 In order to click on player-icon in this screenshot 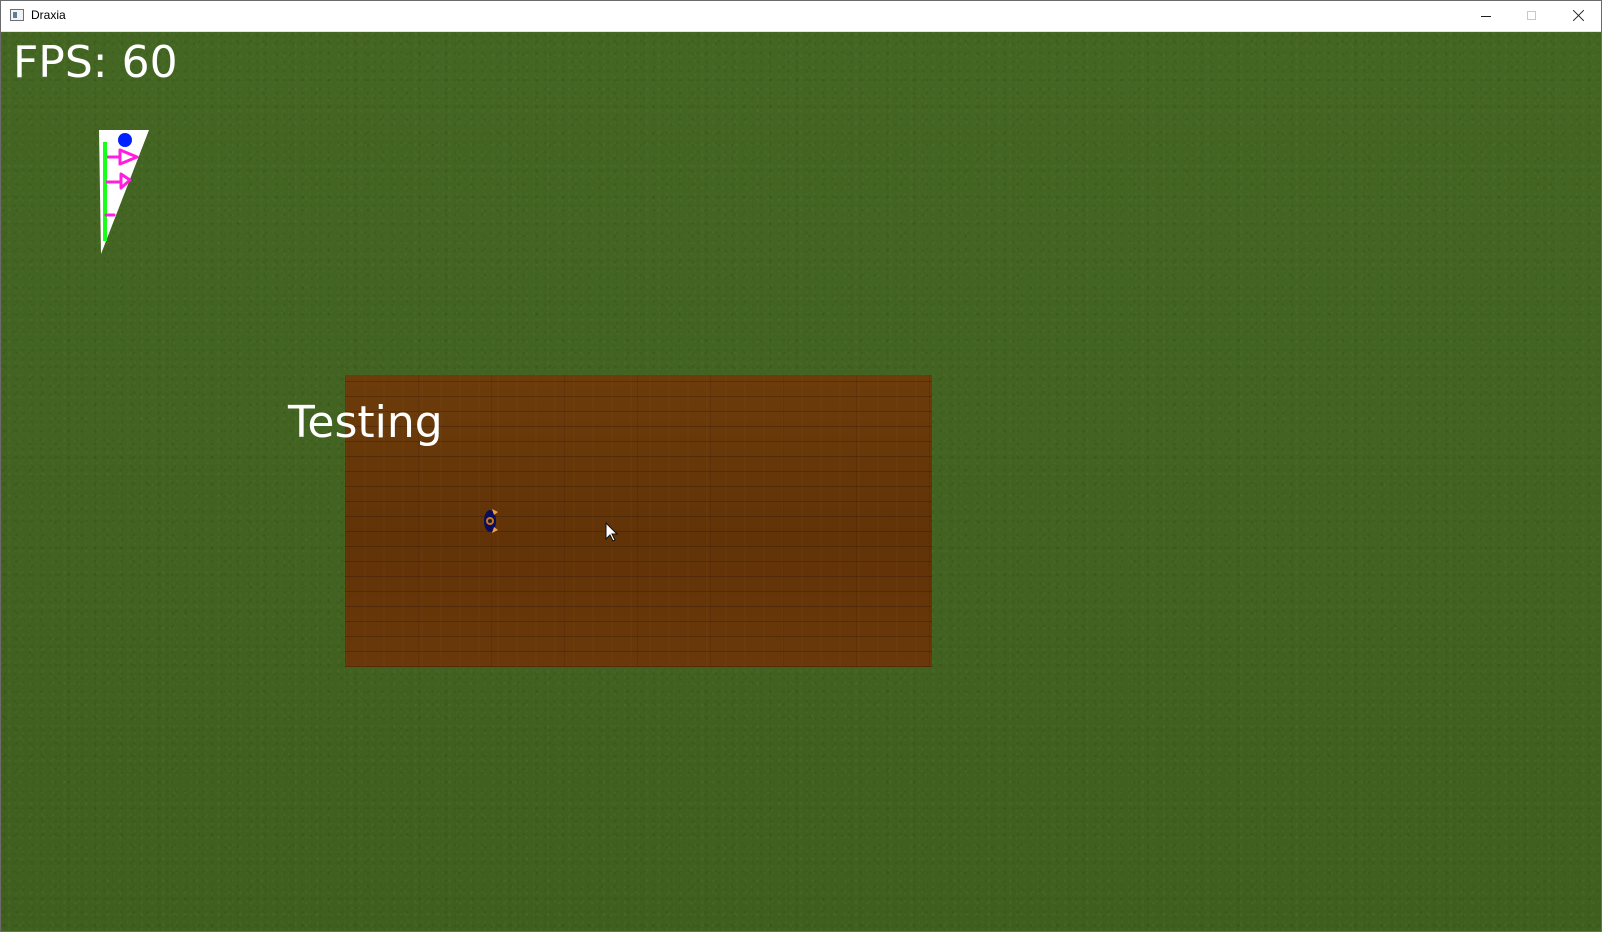, I will do `click(492, 521)`.